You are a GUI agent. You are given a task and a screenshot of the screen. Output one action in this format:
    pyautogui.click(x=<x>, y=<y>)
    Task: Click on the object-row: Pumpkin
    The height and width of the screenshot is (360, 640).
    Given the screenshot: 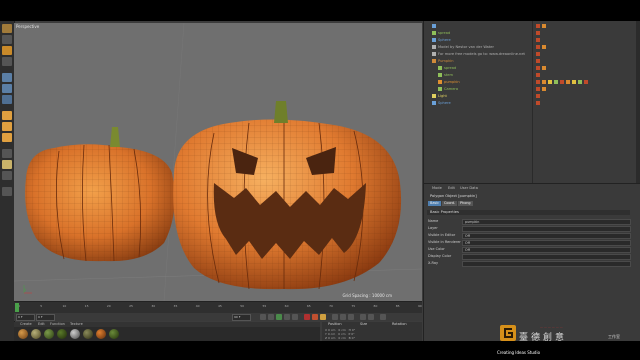 What is the action you would take?
    pyautogui.click(x=443, y=61)
    